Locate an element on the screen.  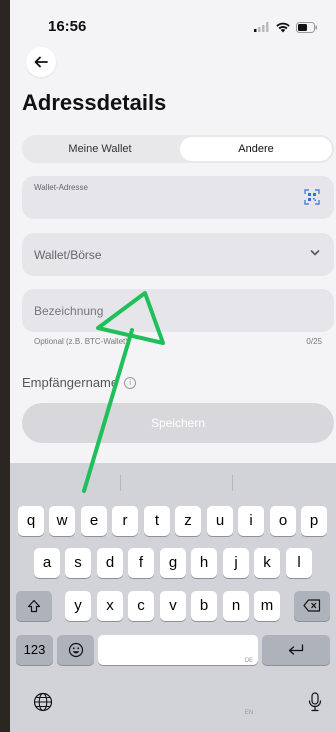
space-key: DE EN is located at coordinates (178, 675).